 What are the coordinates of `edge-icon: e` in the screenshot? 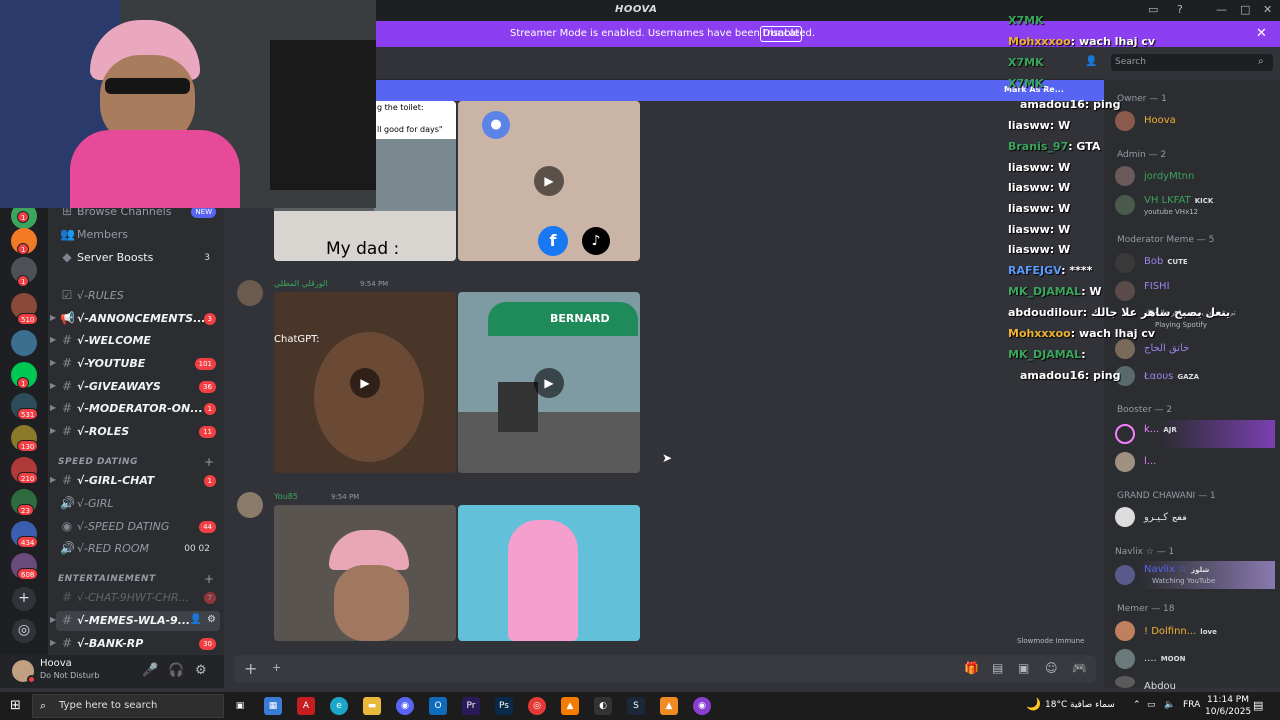 It's located at (339, 706).